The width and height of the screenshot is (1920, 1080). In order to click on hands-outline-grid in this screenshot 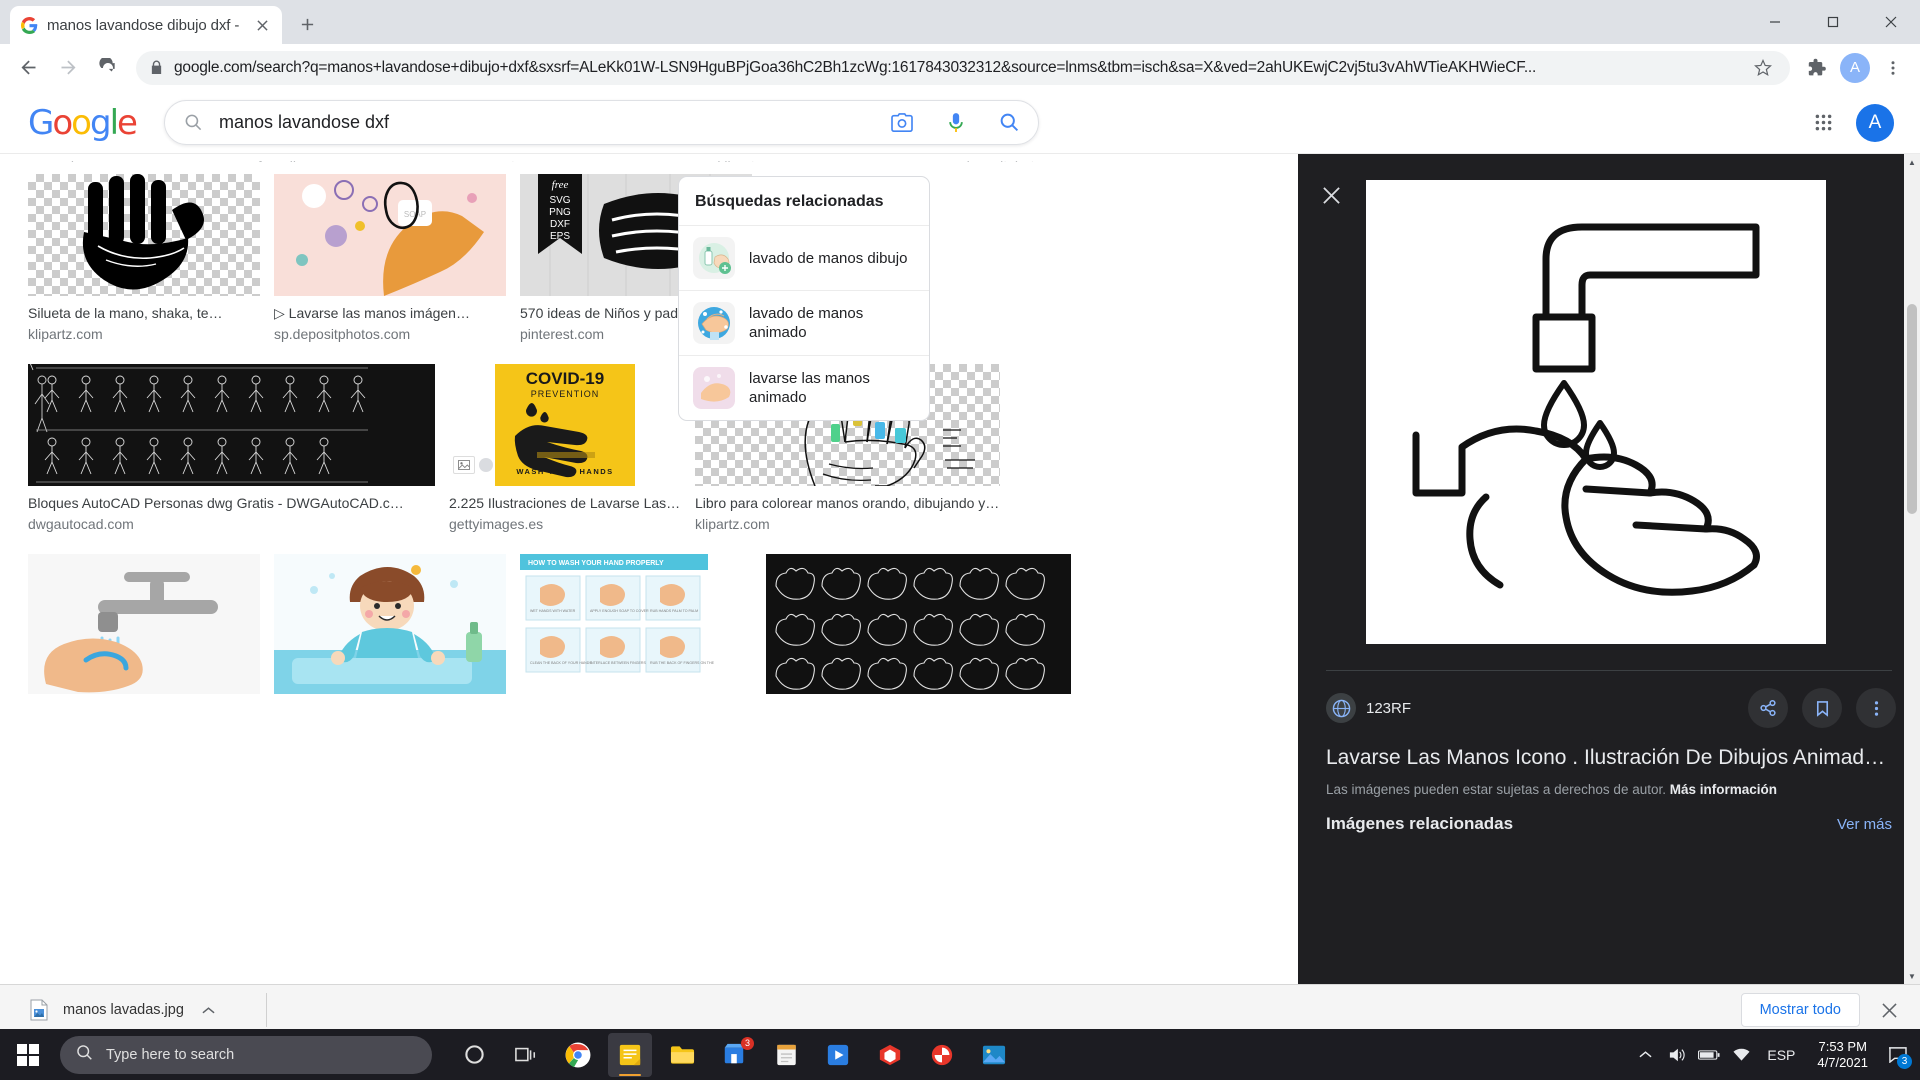, I will do `click(918, 624)`.